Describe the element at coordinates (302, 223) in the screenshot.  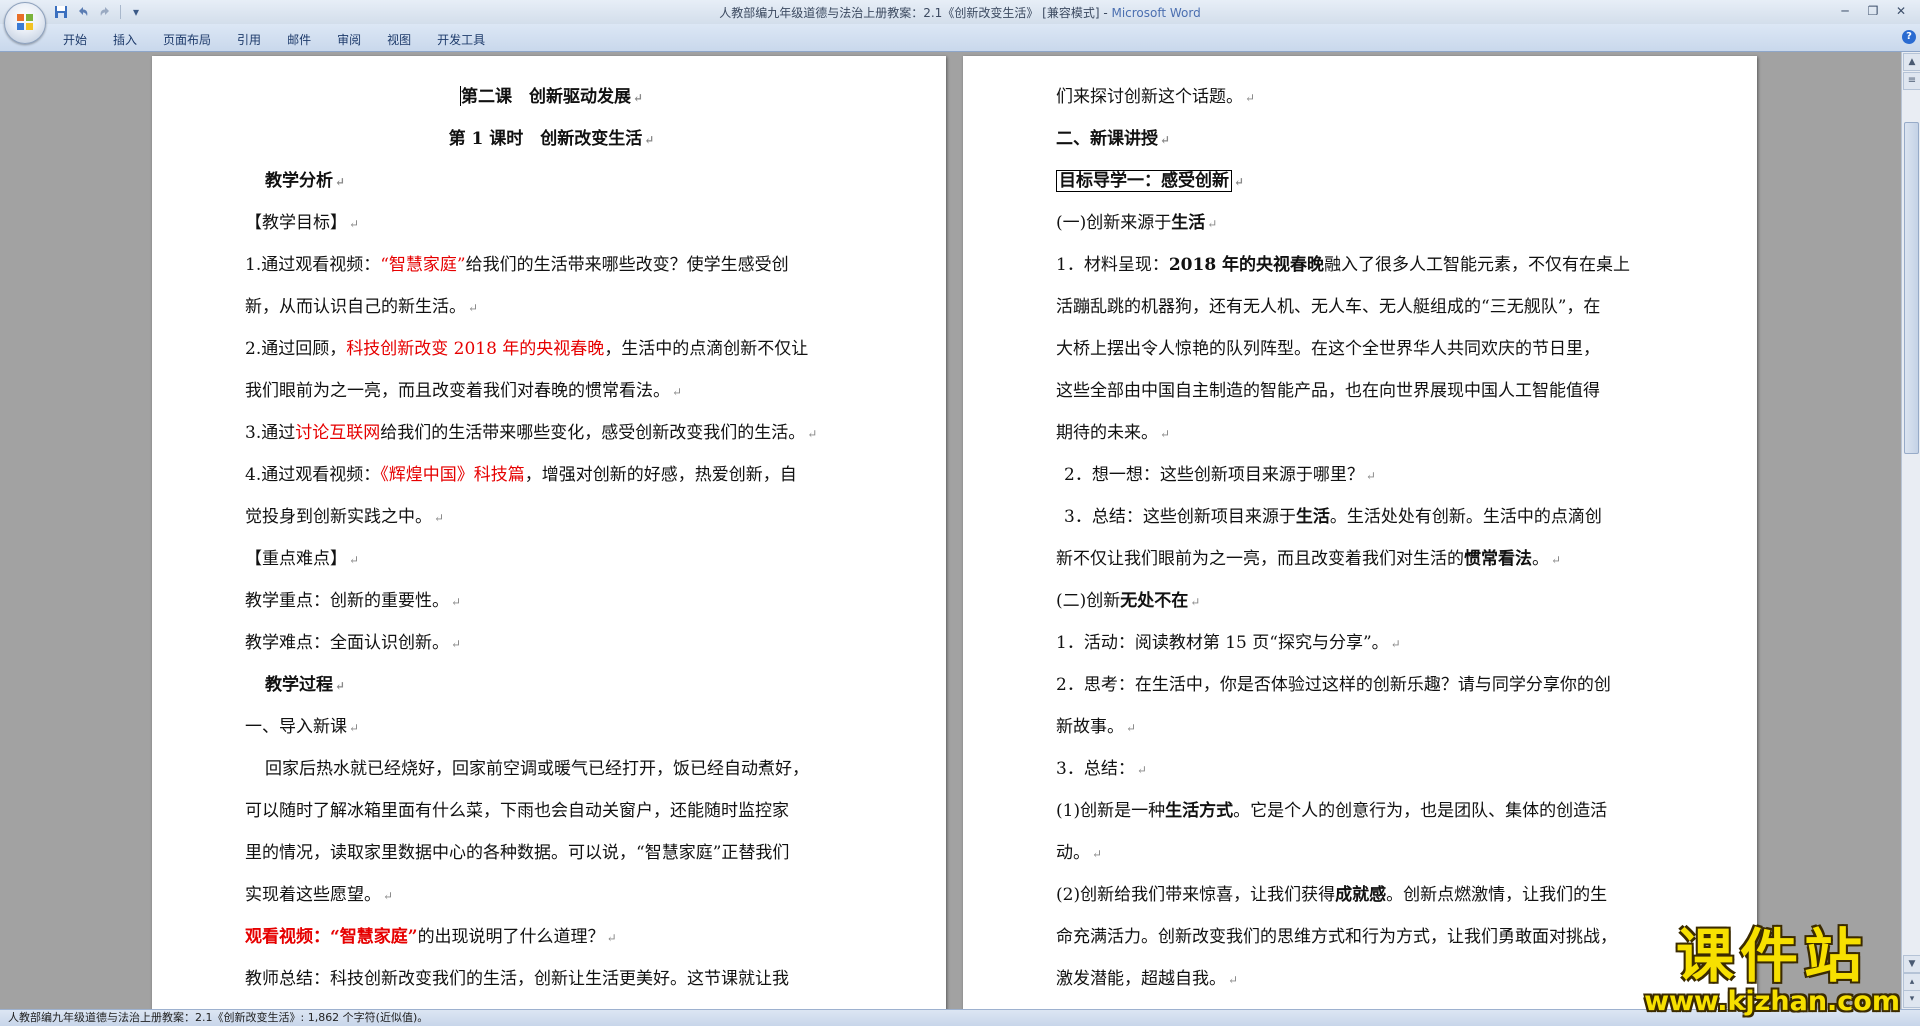
I see `goals-heading: 【教学目标】 ↵` at that location.